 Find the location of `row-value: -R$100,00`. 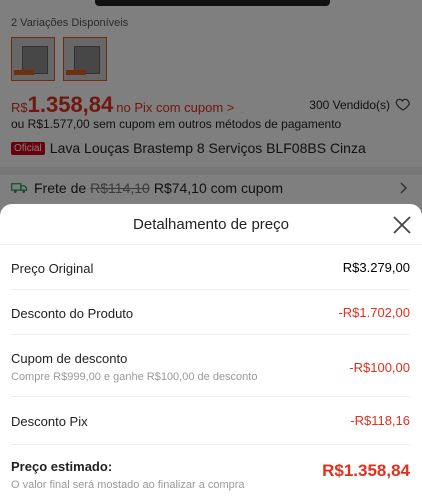

row-value: -R$100,00 is located at coordinates (379, 367).